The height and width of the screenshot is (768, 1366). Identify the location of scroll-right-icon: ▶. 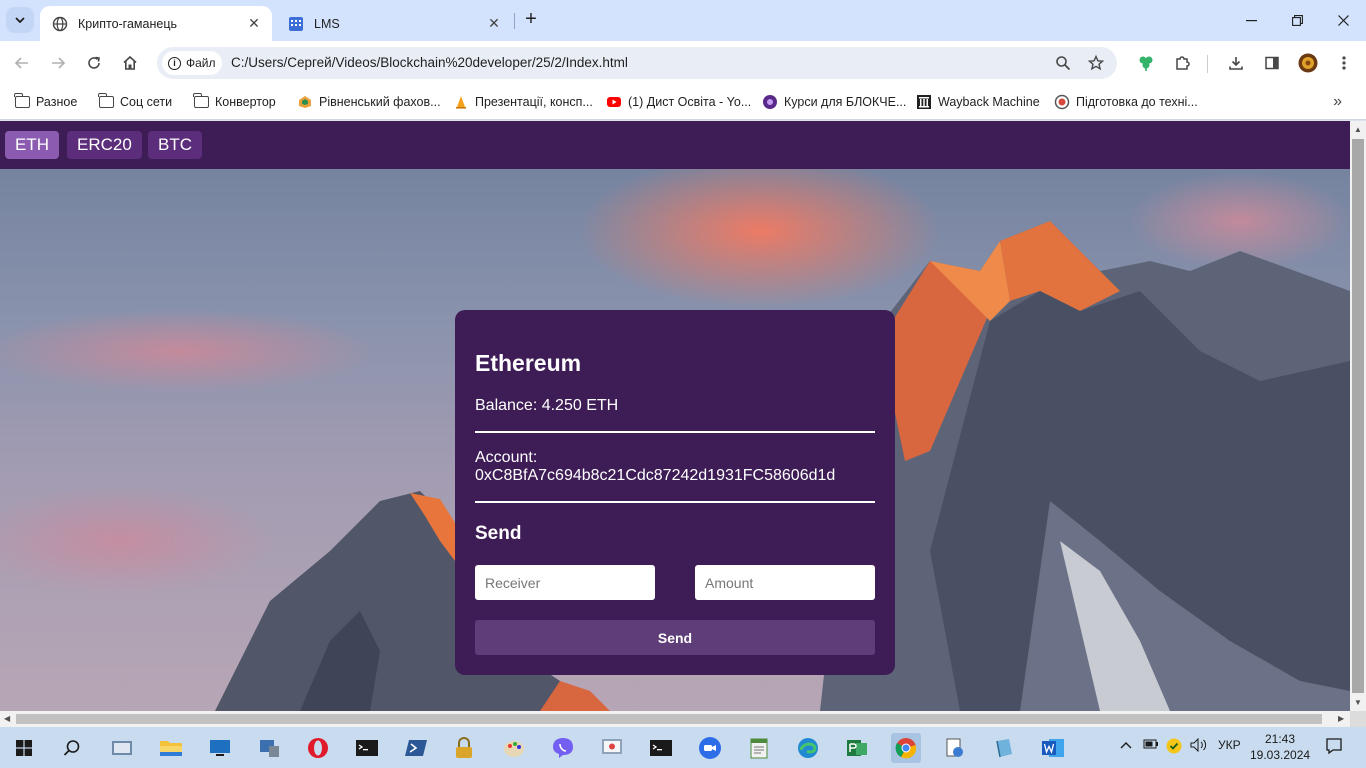
(1341, 718).